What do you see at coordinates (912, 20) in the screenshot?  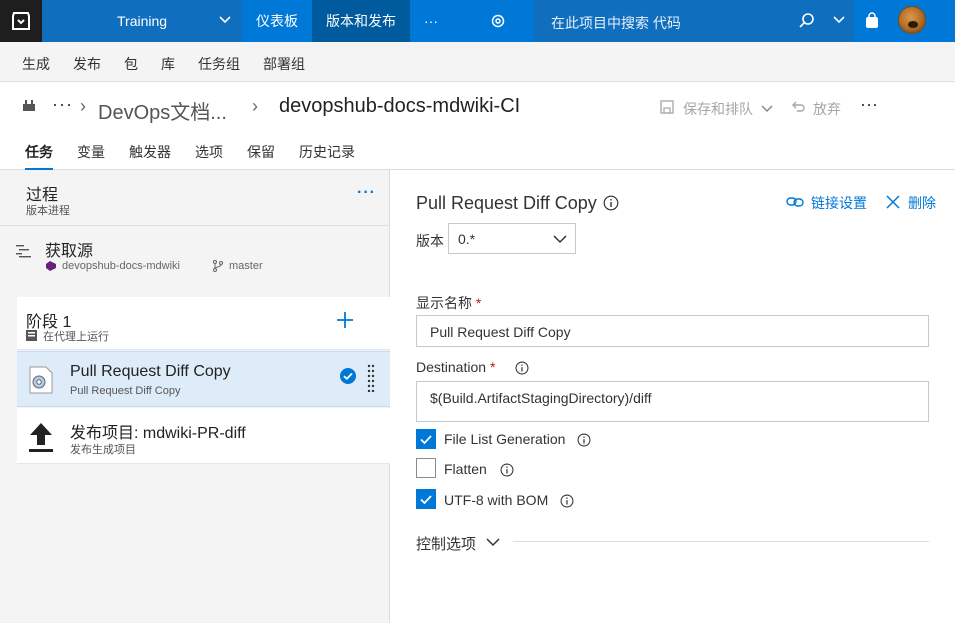 I see `user-avatar` at bounding box center [912, 20].